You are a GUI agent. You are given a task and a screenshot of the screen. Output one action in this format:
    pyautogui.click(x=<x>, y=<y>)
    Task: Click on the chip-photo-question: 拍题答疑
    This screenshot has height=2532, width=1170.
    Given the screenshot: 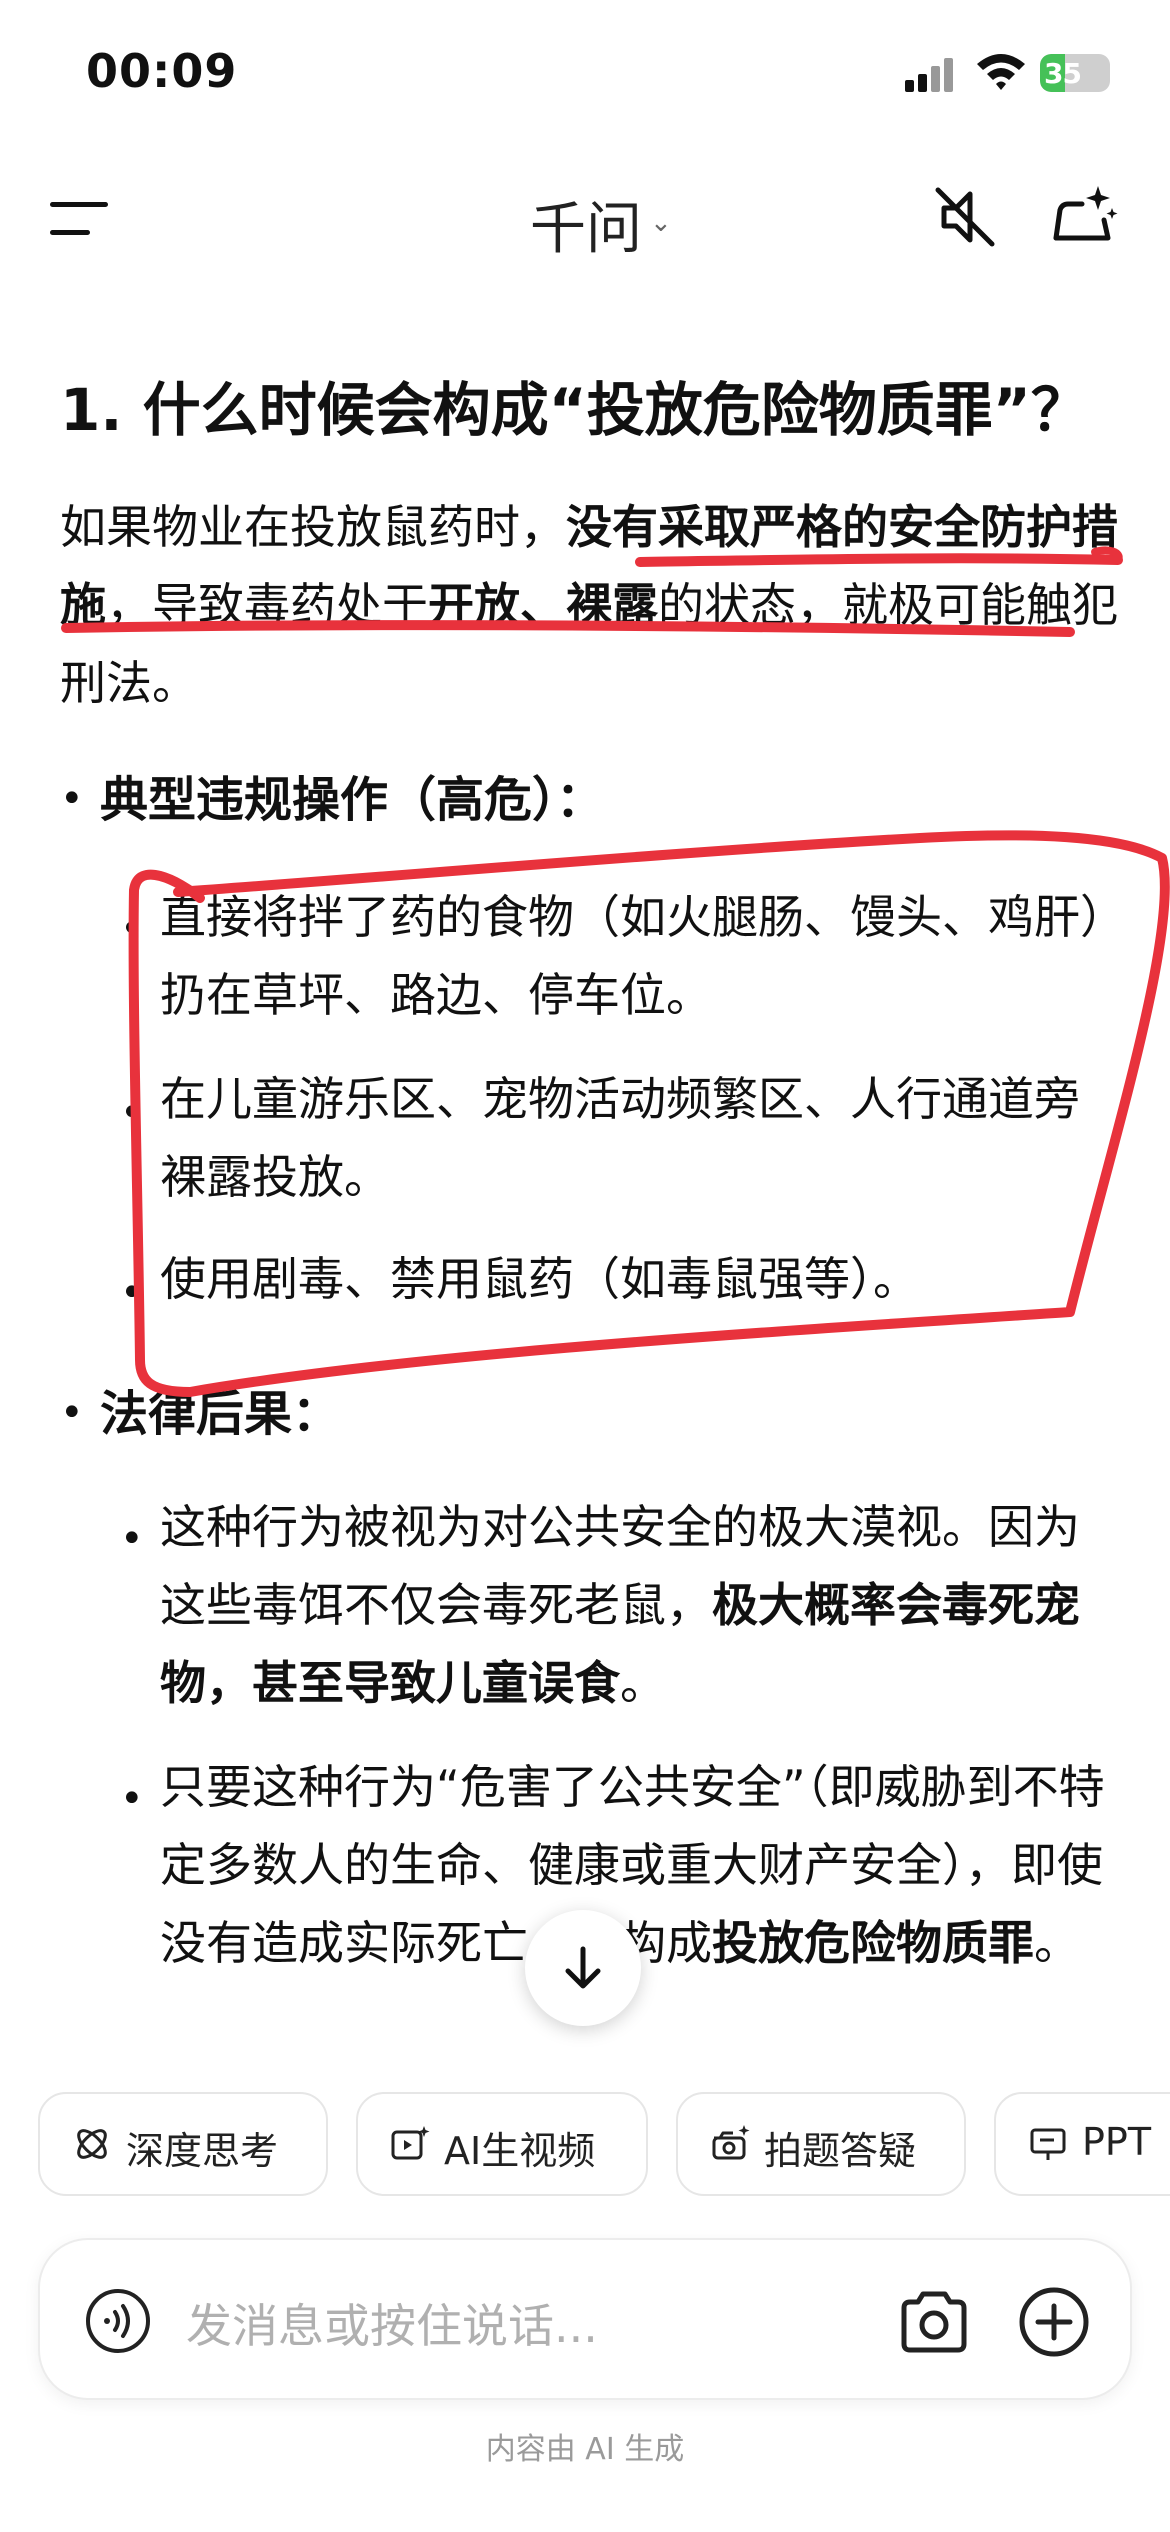 What is the action you would take?
    pyautogui.click(x=821, y=2144)
    